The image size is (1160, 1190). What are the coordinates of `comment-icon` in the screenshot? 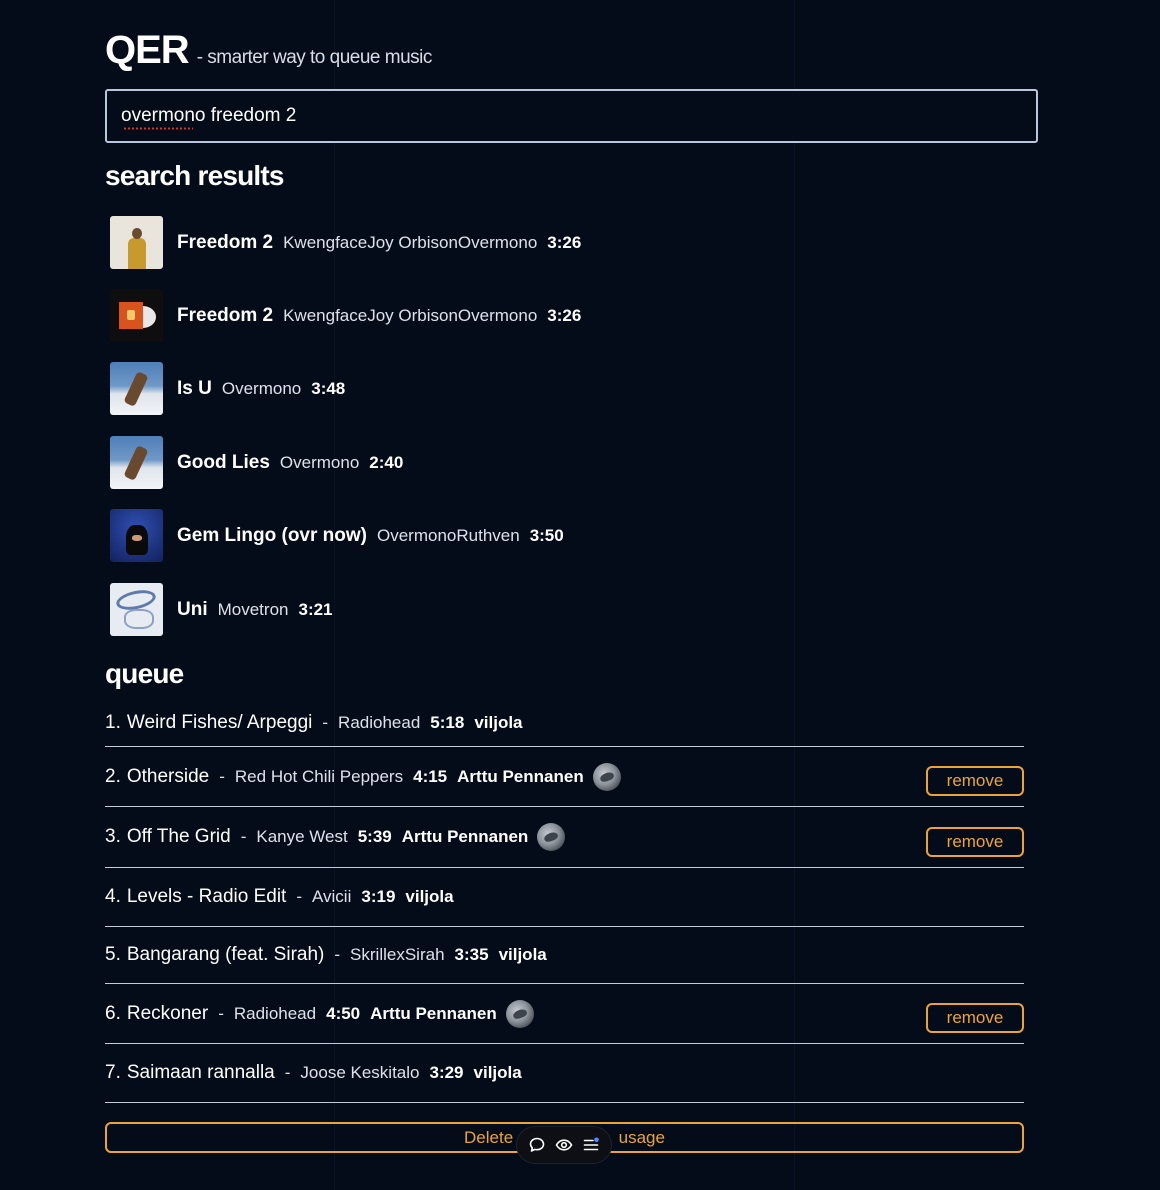 It's located at (537, 1145).